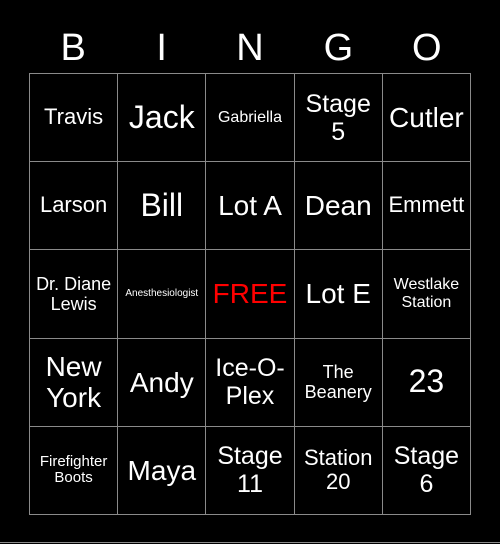 The width and height of the screenshot is (500, 544). I want to click on bingo-cell: Westlake Station, so click(426, 294).